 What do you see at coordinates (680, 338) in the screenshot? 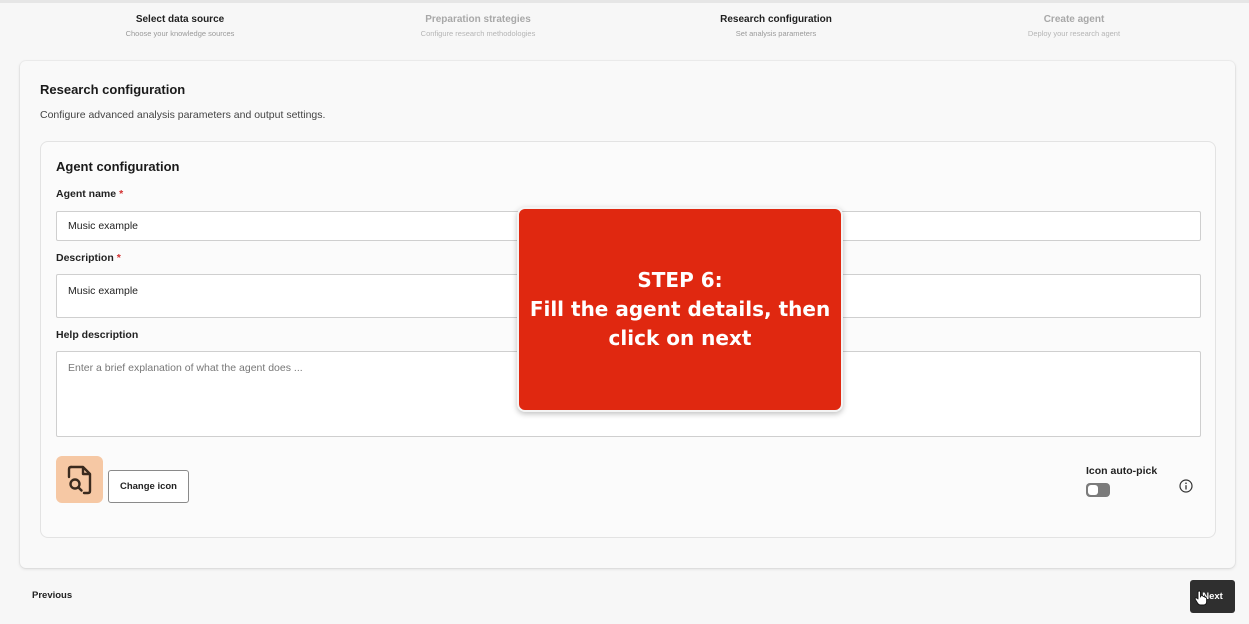
I see `callout-line-3: click on next` at bounding box center [680, 338].